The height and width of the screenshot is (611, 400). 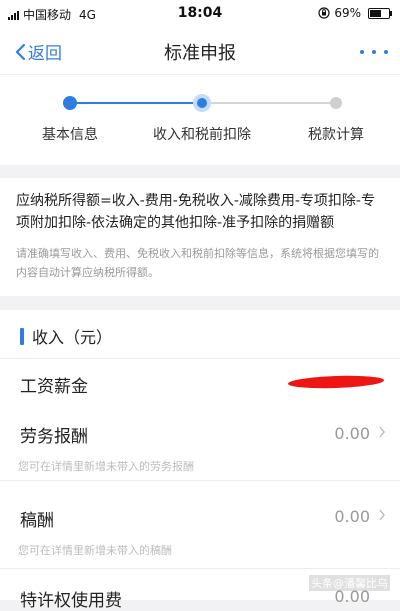 What do you see at coordinates (200, 119) in the screenshot?
I see `step-progress: 基本信息 收入和税前扣除 税款计算` at bounding box center [200, 119].